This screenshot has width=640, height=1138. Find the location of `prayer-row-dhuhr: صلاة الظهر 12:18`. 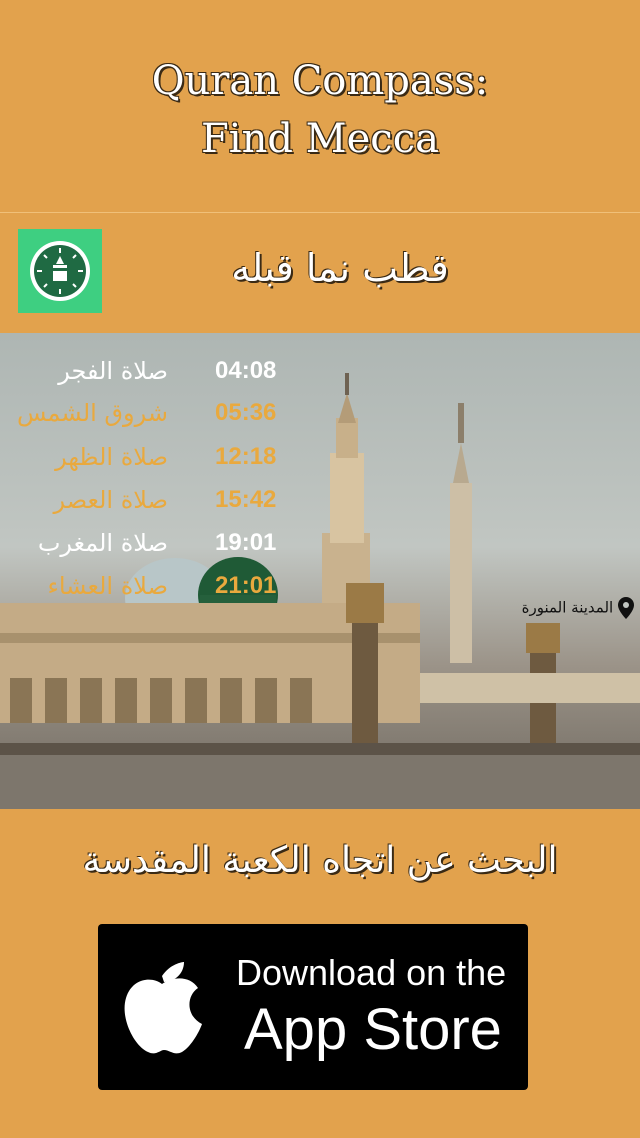

prayer-row-dhuhr: صلاة الظهر 12:18 is located at coordinates (150, 463).